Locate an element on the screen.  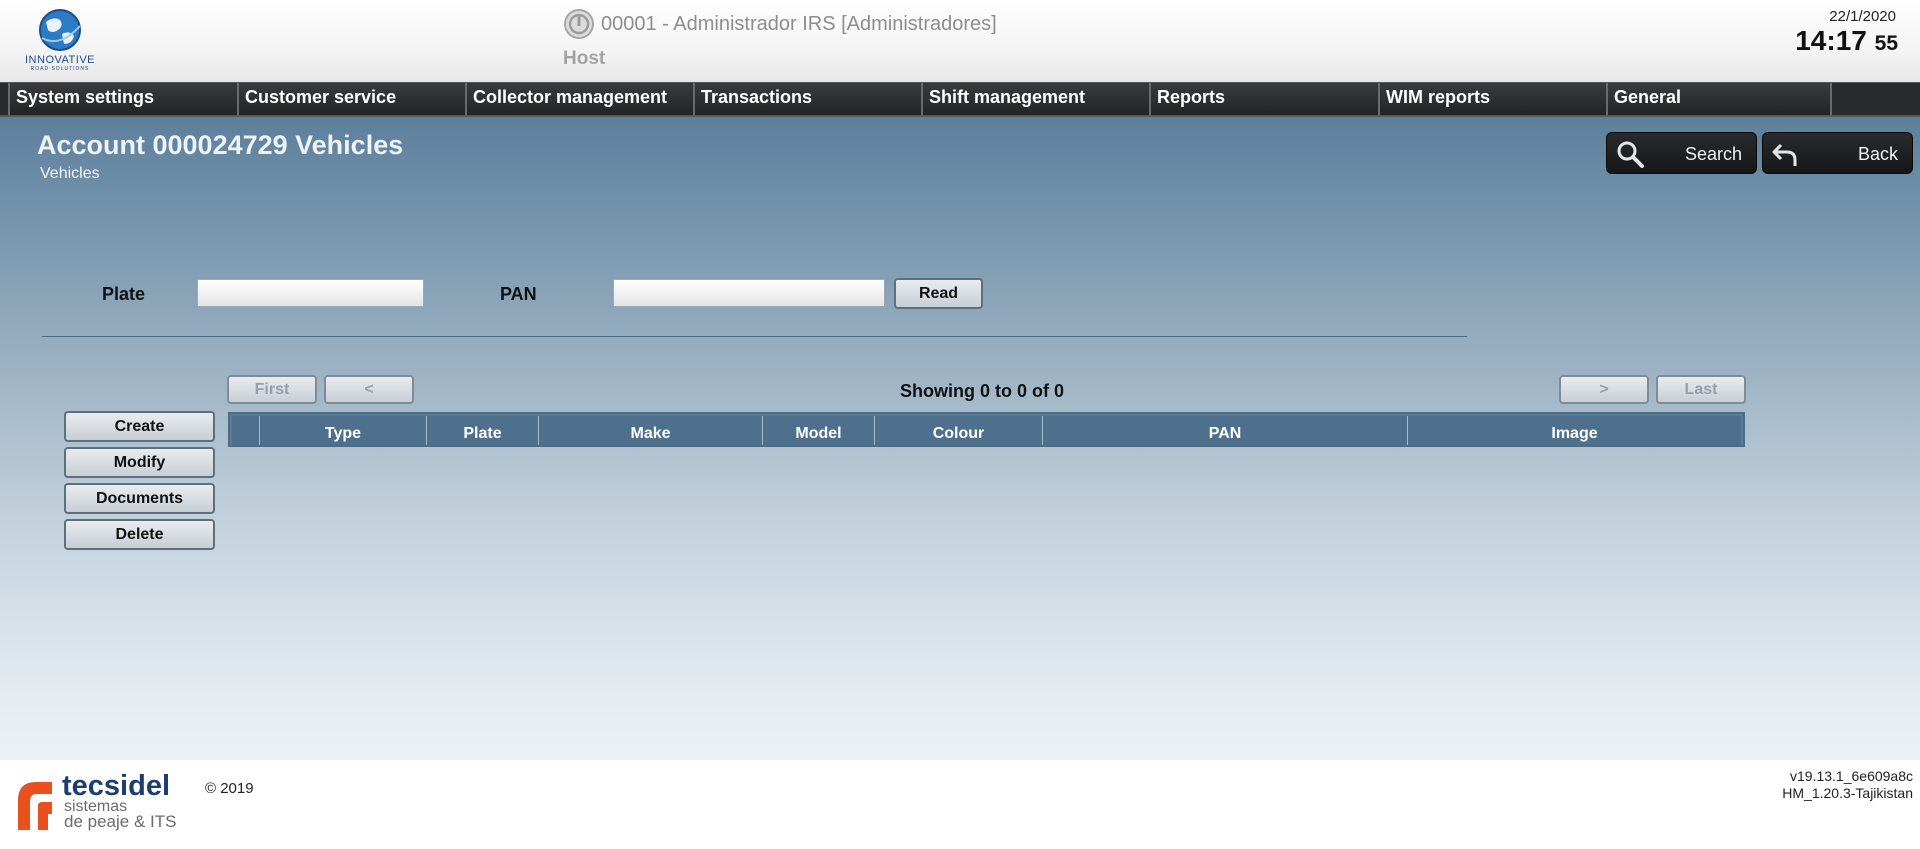
table-header: Type Plate Make Model Colour PAN Image is located at coordinates (986, 430).